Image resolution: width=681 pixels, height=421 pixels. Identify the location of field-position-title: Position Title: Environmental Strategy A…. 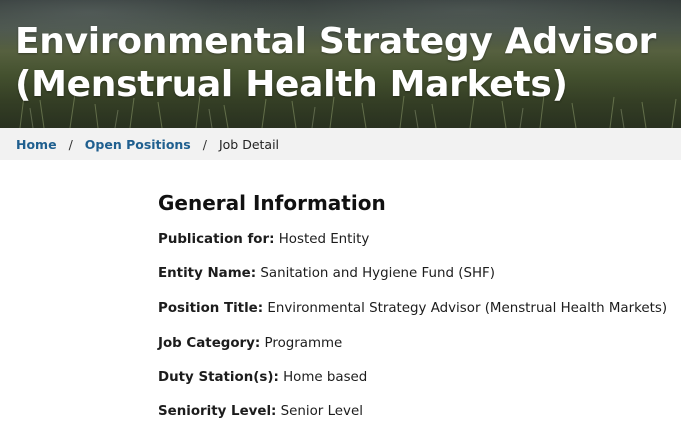
(412, 309).